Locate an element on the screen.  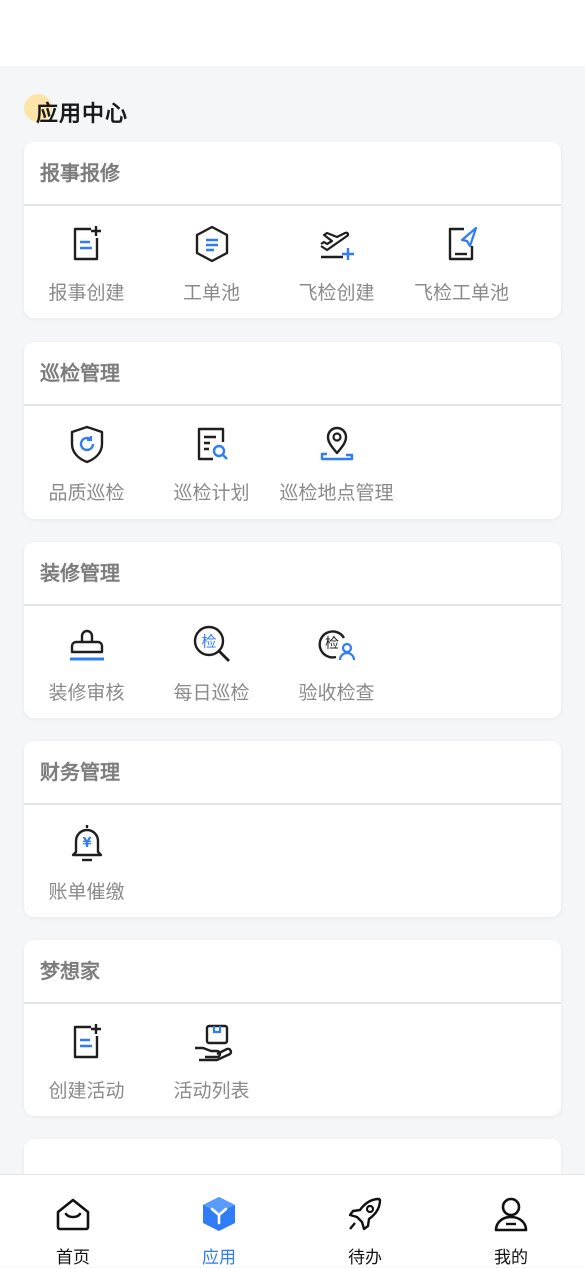
tab-apps: 应用 is located at coordinates (219, 1221).